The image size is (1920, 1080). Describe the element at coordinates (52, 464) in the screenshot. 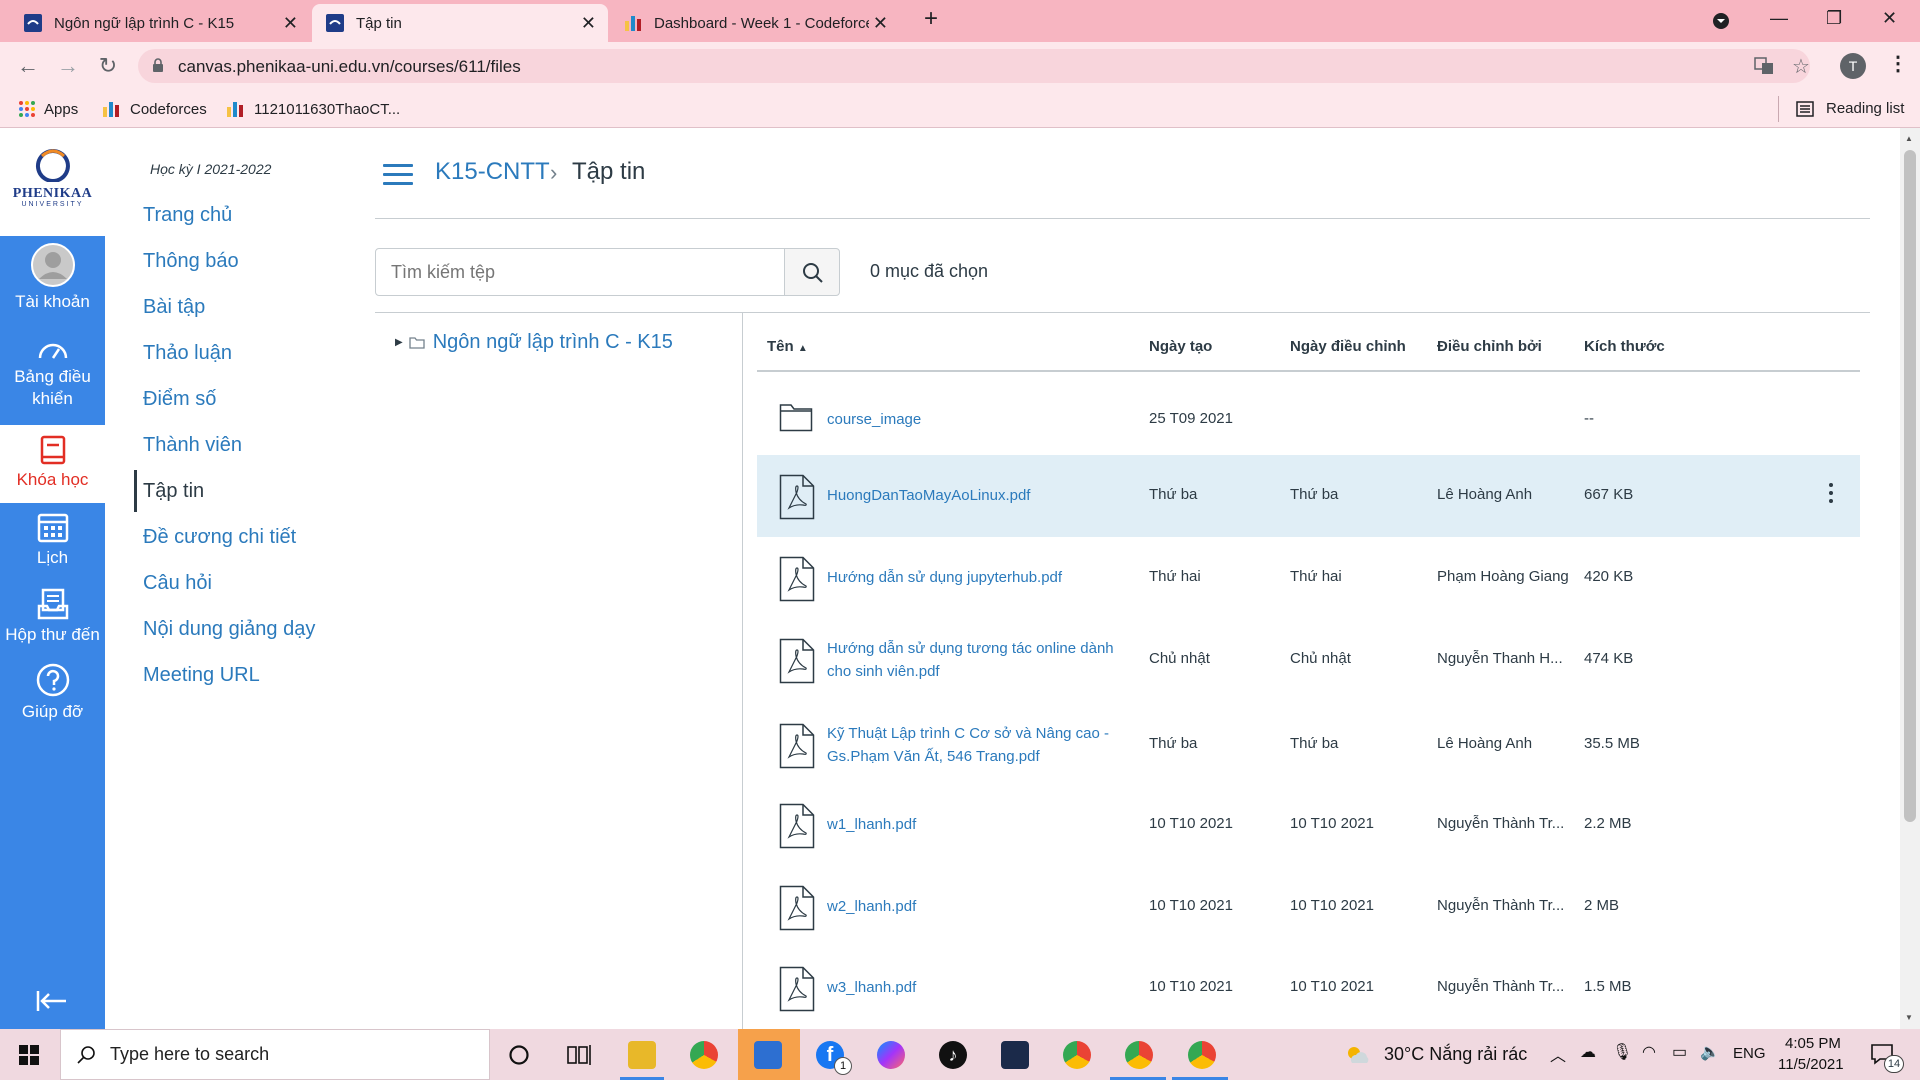

I see `nav-courses: Khóa học` at that location.